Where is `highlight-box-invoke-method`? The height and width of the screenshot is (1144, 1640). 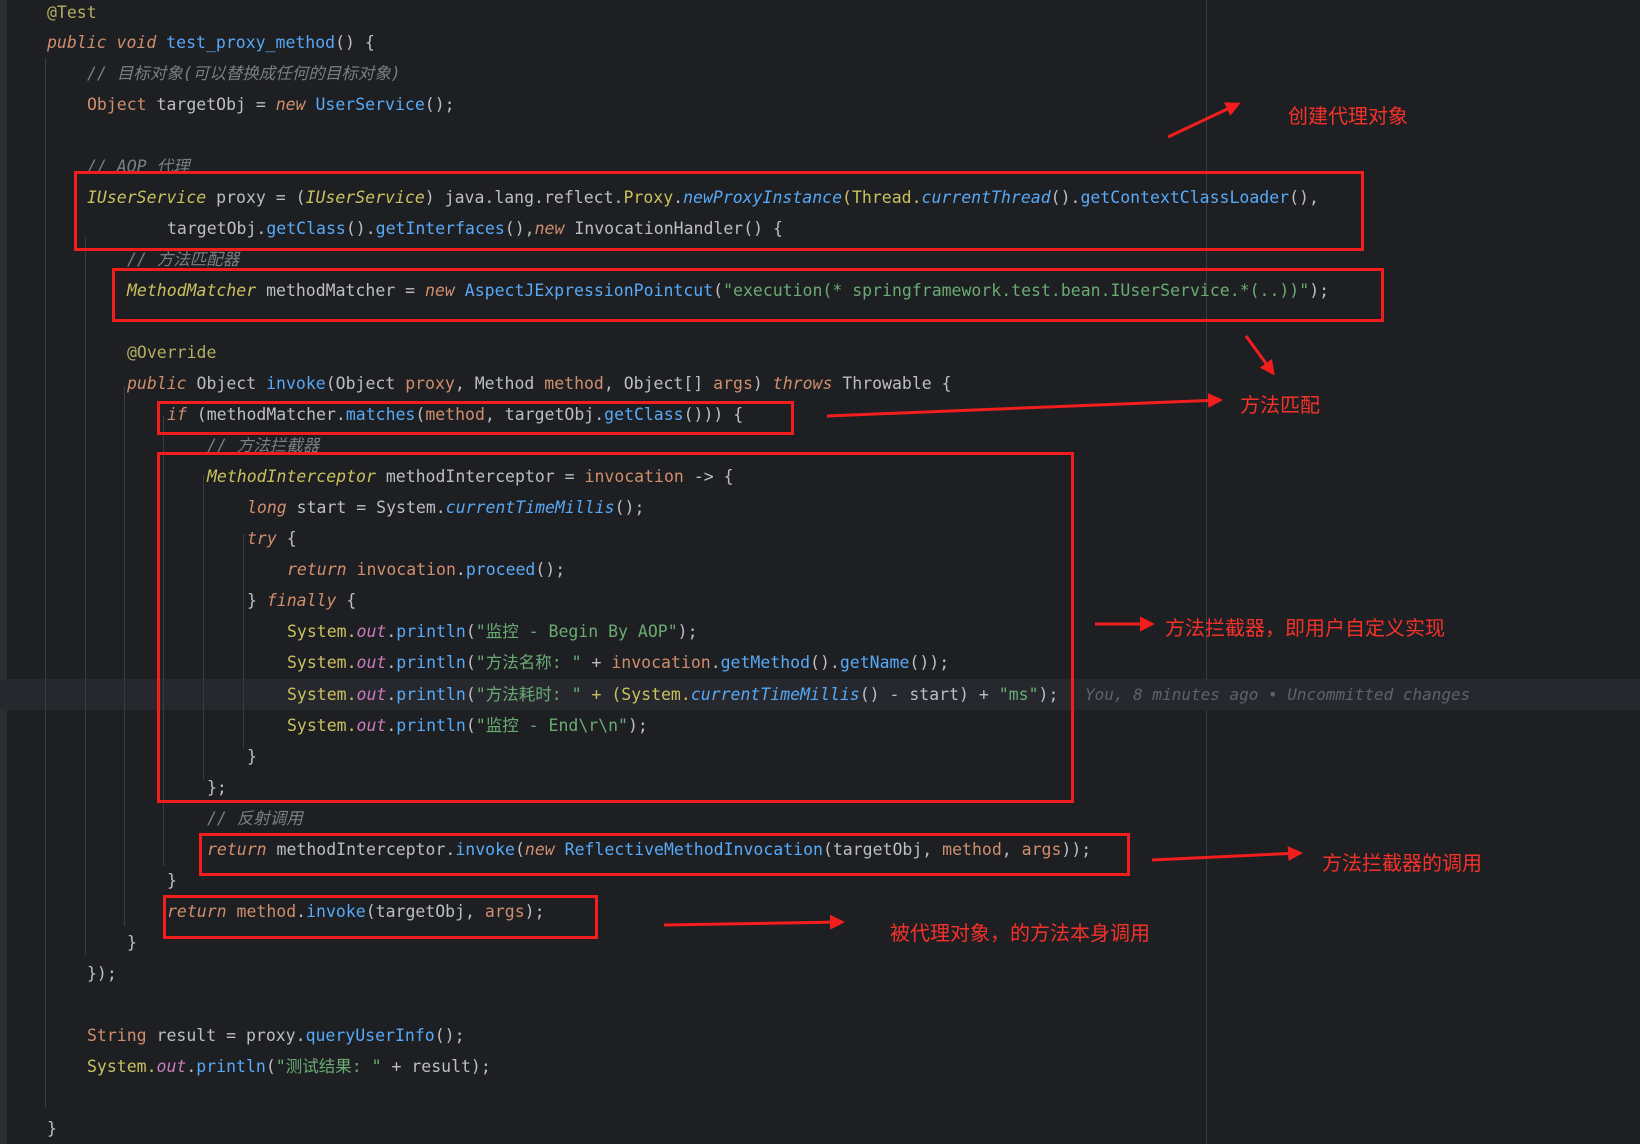
highlight-box-invoke-method is located at coordinates (380, 917).